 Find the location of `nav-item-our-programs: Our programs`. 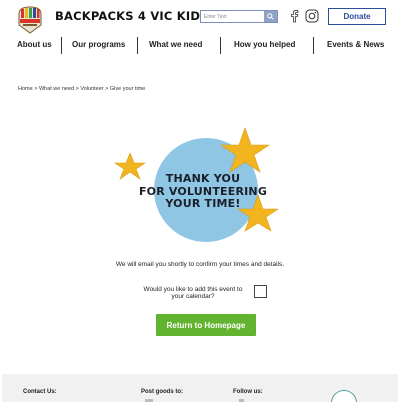

nav-item-our-programs: Our programs is located at coordinates (98, 44).